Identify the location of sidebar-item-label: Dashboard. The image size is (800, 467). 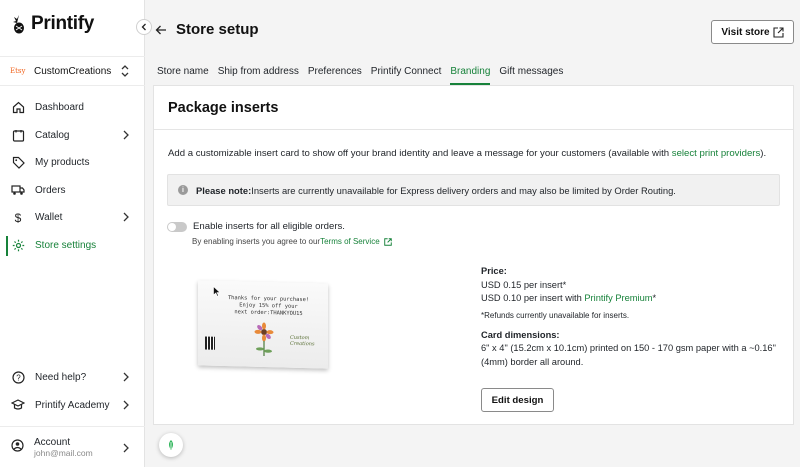
(59, 108).